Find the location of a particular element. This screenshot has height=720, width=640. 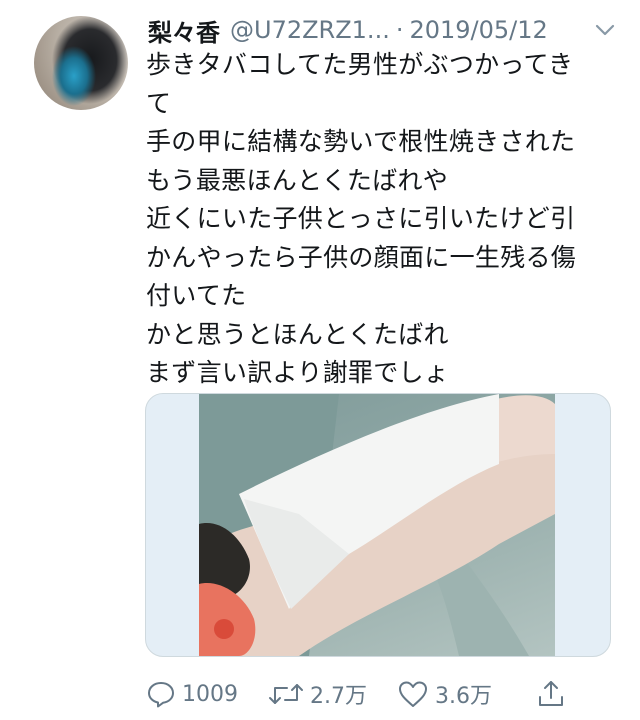

tweet-text-line: かと思うとほんとくたばれ is located at coordinates (297, 334).